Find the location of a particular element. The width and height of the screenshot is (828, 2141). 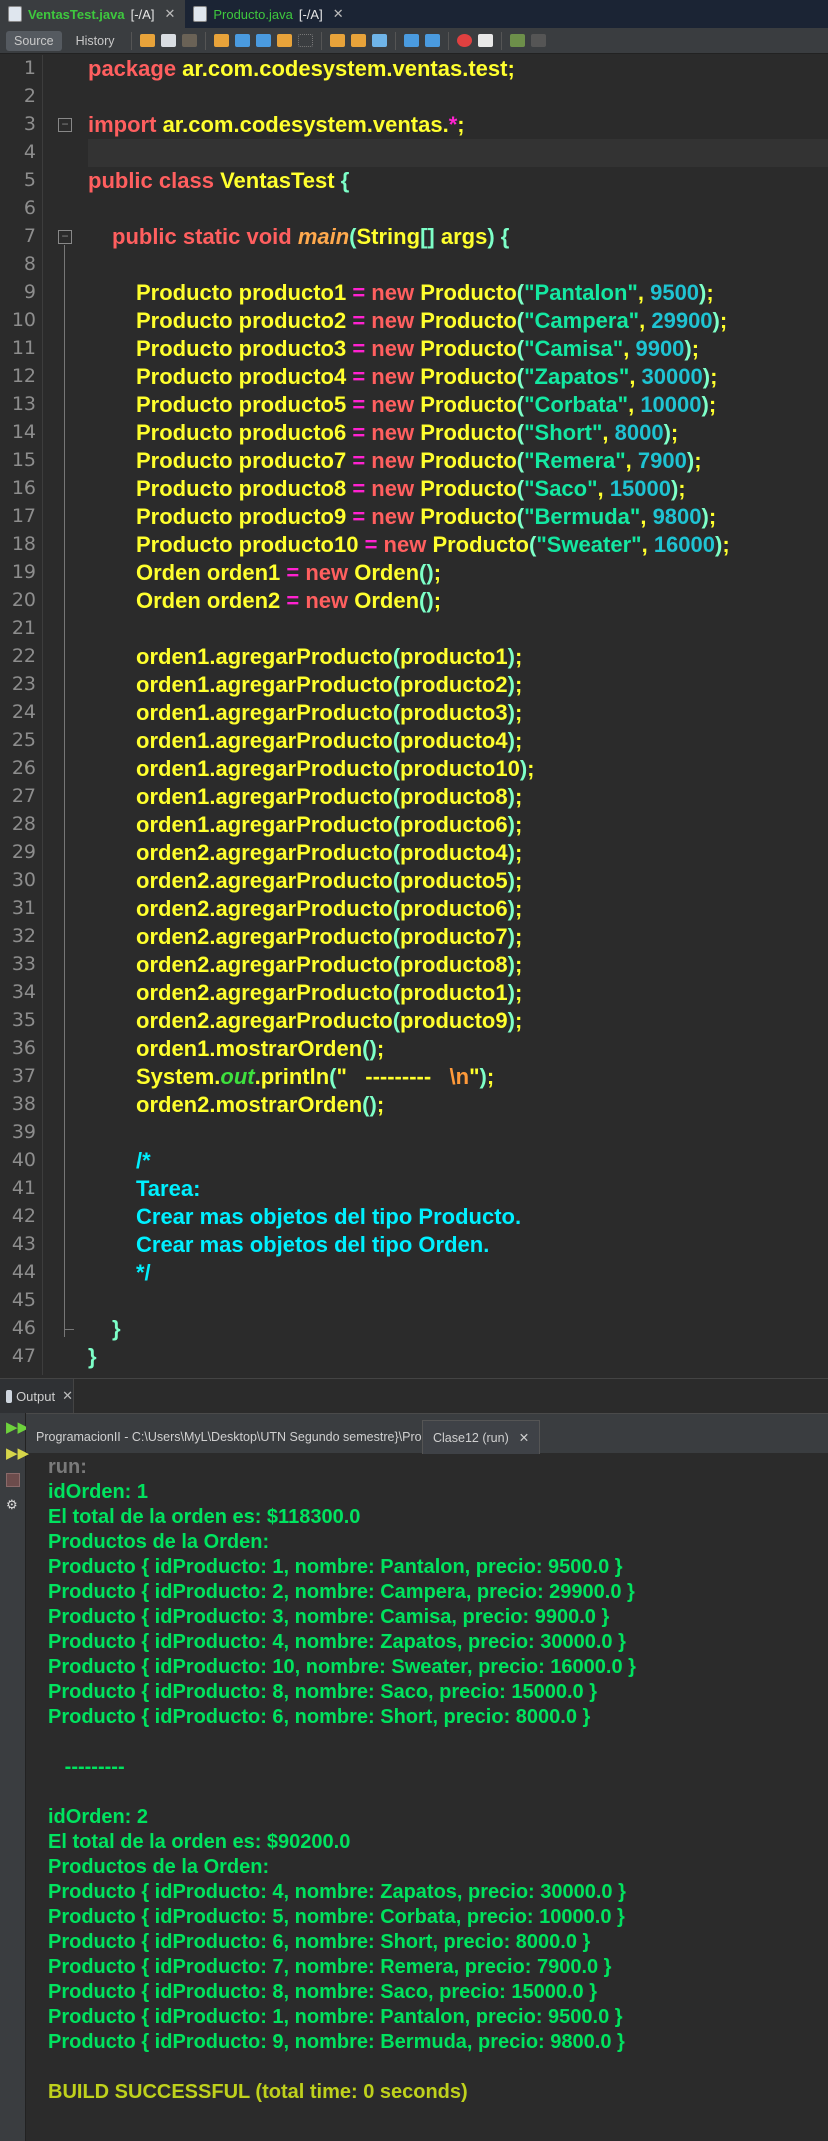

forward-icon is located at coordinates (189, 40).